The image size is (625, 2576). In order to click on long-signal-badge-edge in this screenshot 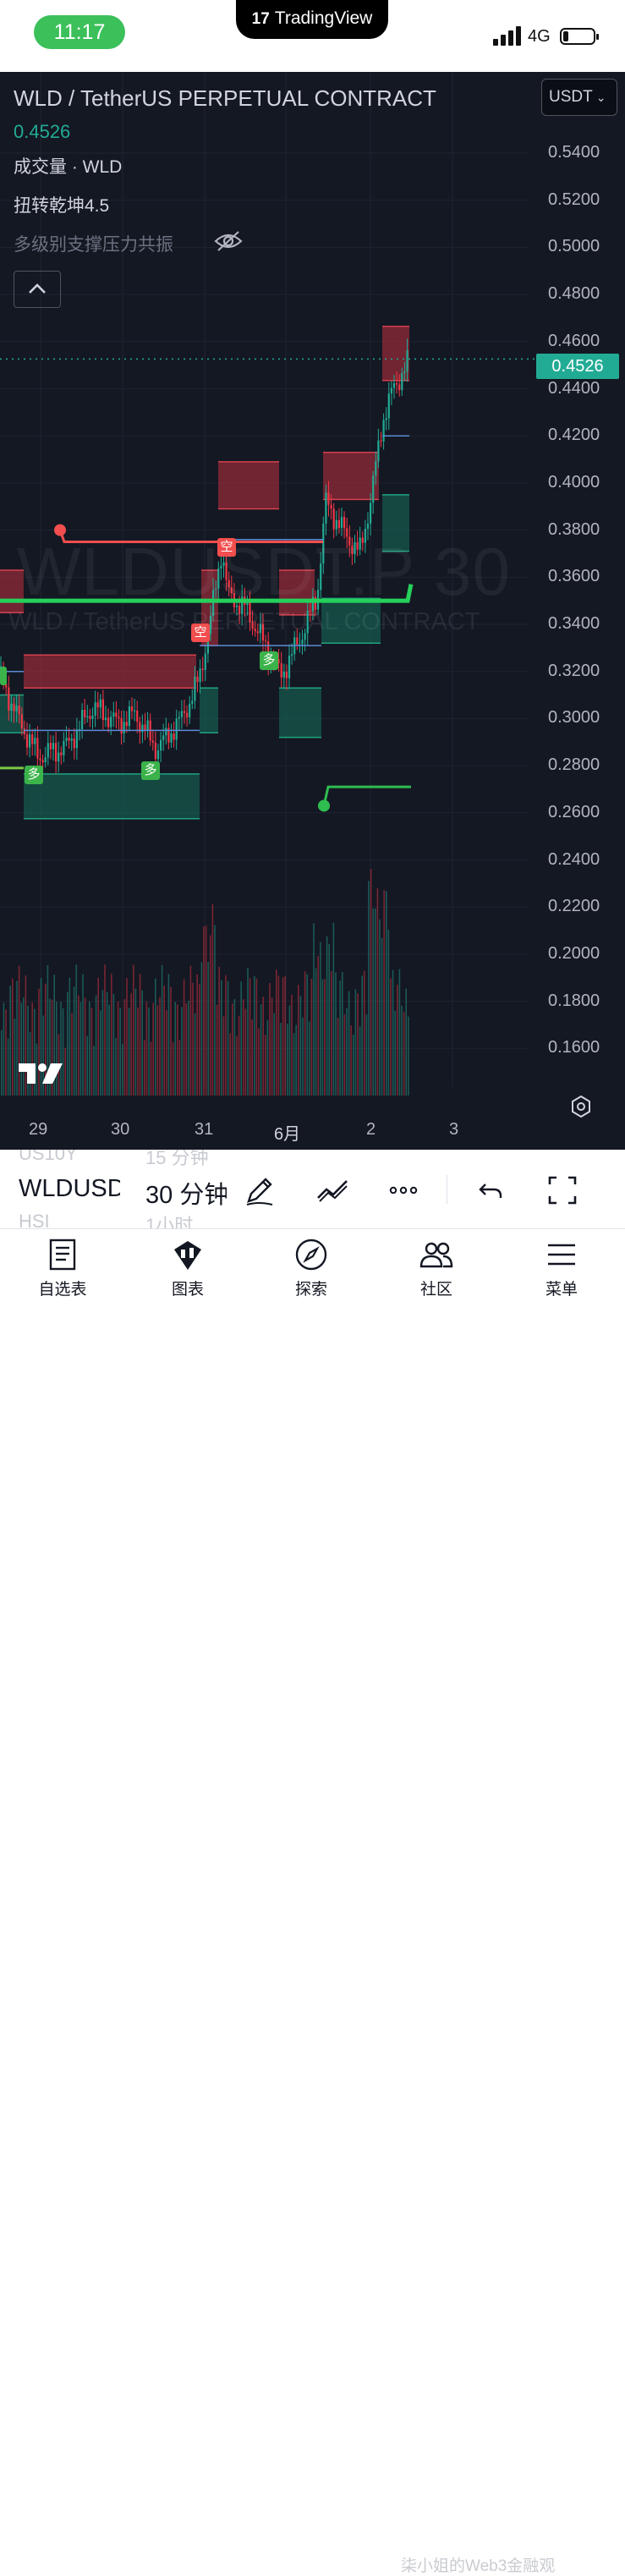, I will do `click(3, 676)`.